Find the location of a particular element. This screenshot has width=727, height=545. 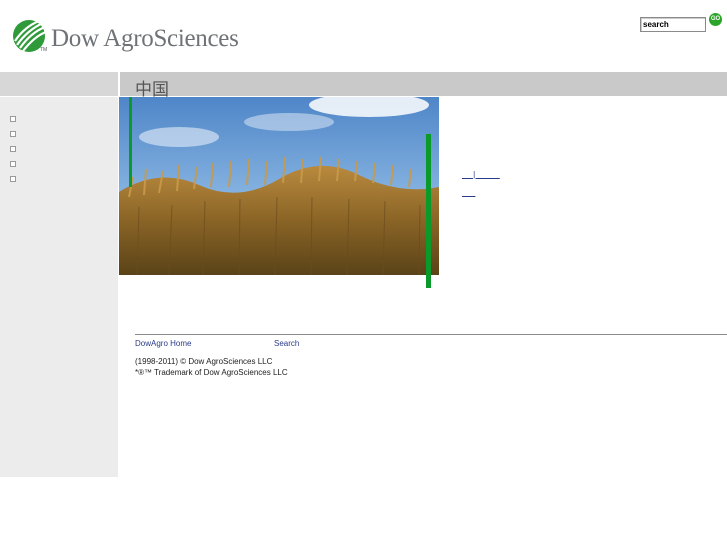

sidebar is located at coordinates (59, 287).